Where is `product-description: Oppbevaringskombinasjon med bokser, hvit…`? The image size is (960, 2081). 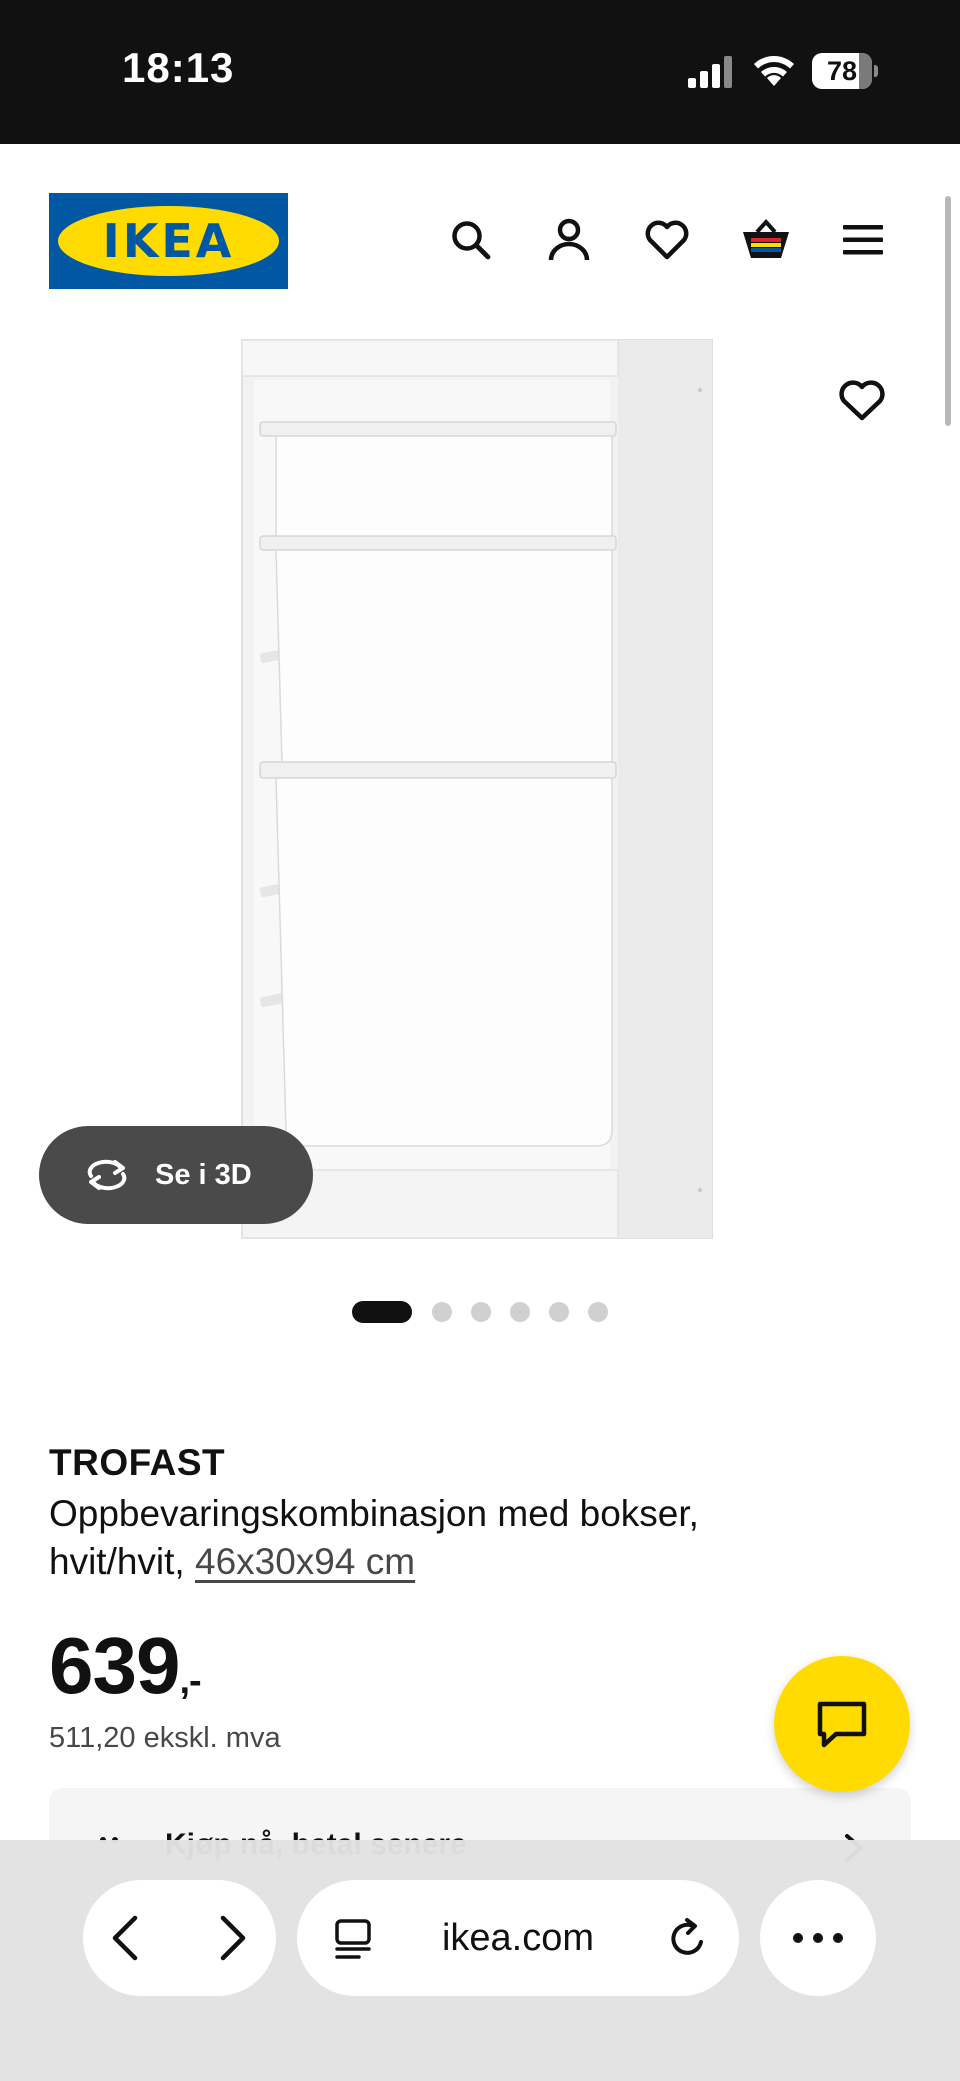
product-description: Oppbevaringskombinasjon med bokser, hvit… is located at coordinates (429, 1538).